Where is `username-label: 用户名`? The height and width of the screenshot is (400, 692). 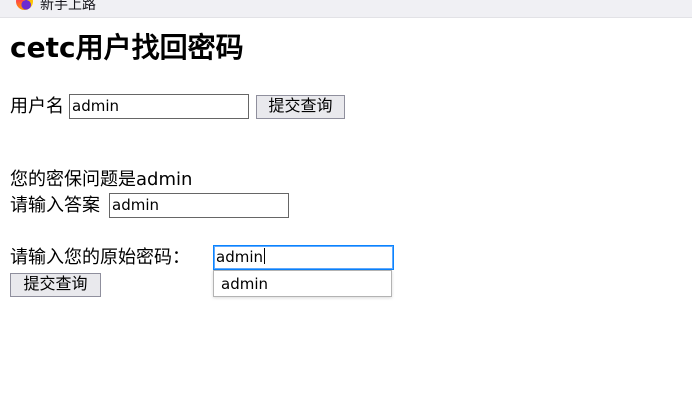 username-label: 用户名 is located at coordinates (37, 106).